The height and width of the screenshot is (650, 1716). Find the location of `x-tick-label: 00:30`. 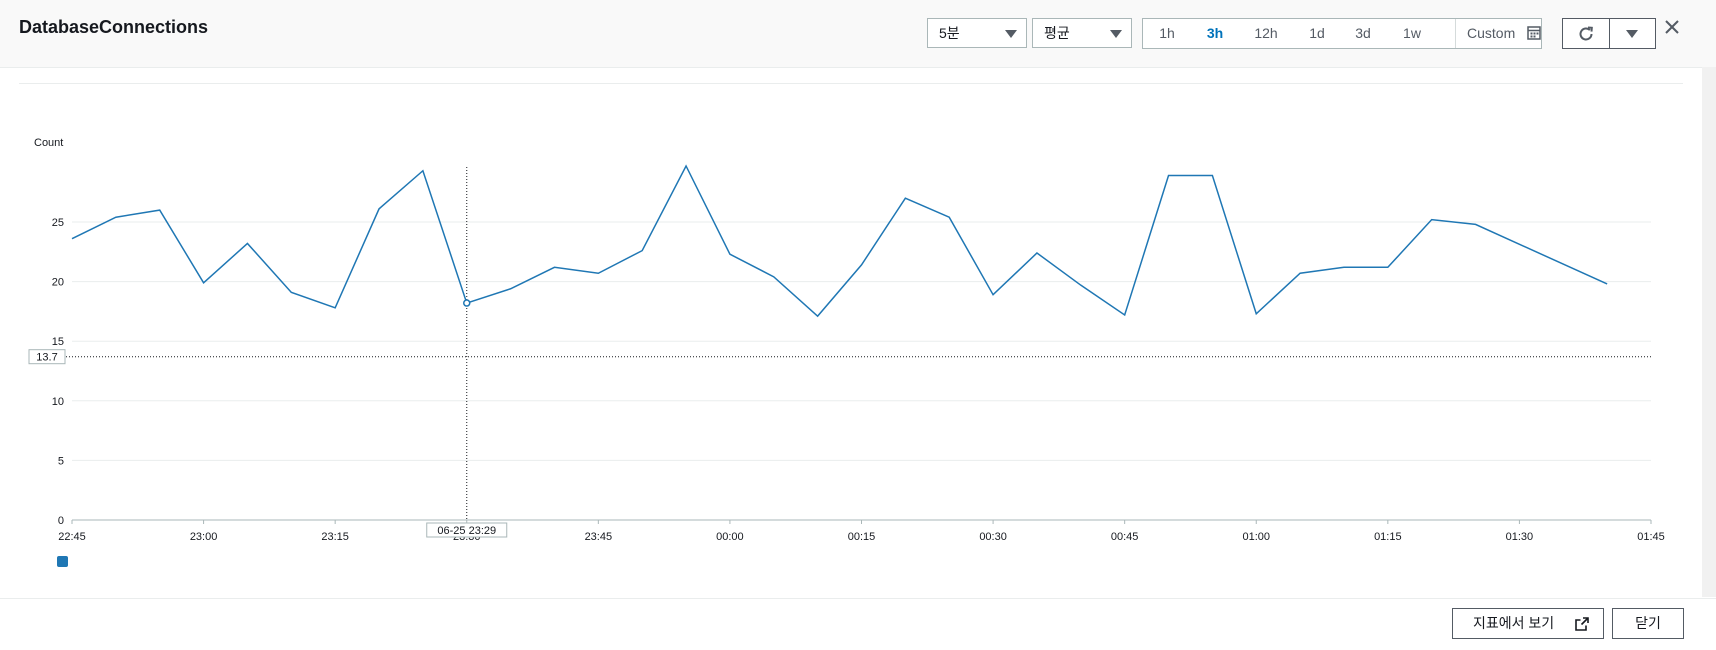

x-tick-label: 00:30 is located at coordinates (993, 537).